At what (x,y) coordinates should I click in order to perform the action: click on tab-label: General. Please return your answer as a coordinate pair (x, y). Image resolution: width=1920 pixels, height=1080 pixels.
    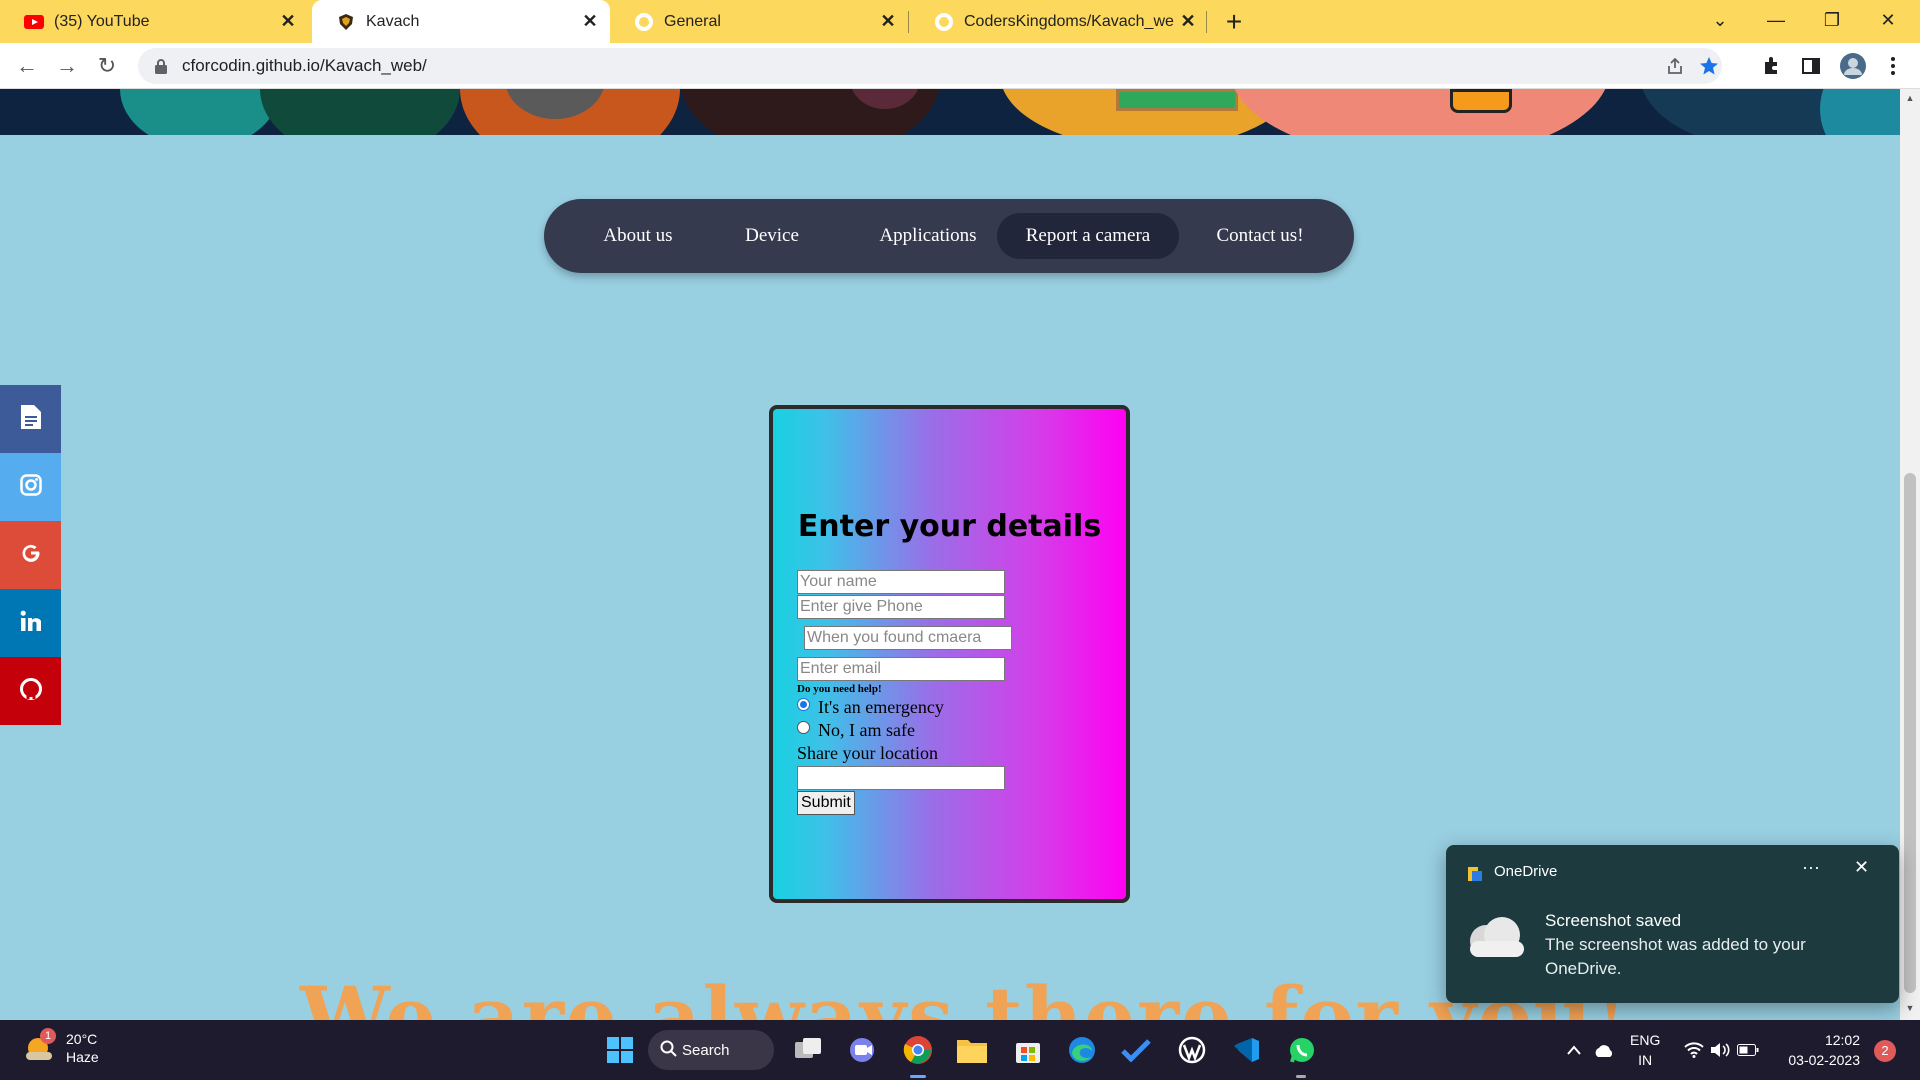
    Looking at the image, I should click on (692, 21).